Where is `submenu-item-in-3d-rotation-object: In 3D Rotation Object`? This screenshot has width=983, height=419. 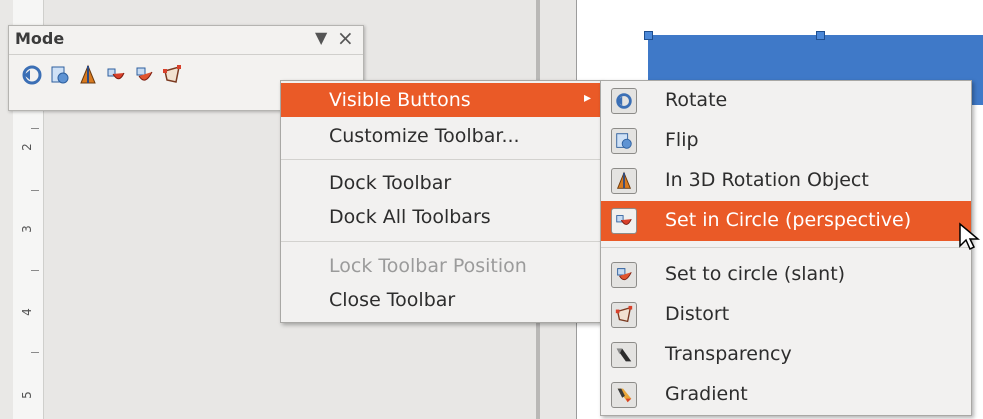 submenu-item-in-3d-rotation-object: In 3D Rotation Object is located at coordinates (786, 181).